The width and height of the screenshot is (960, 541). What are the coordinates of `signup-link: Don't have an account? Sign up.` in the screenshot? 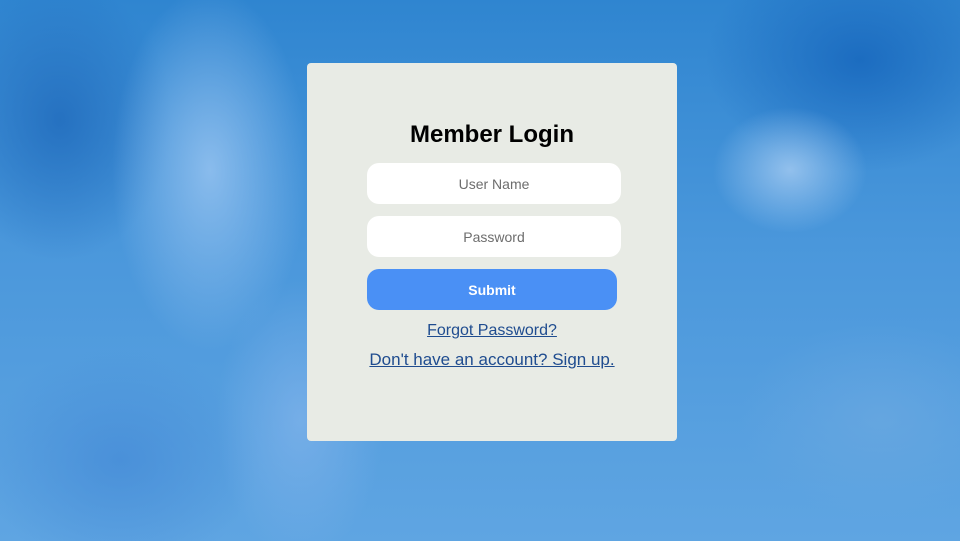 It's located at (492, 360).